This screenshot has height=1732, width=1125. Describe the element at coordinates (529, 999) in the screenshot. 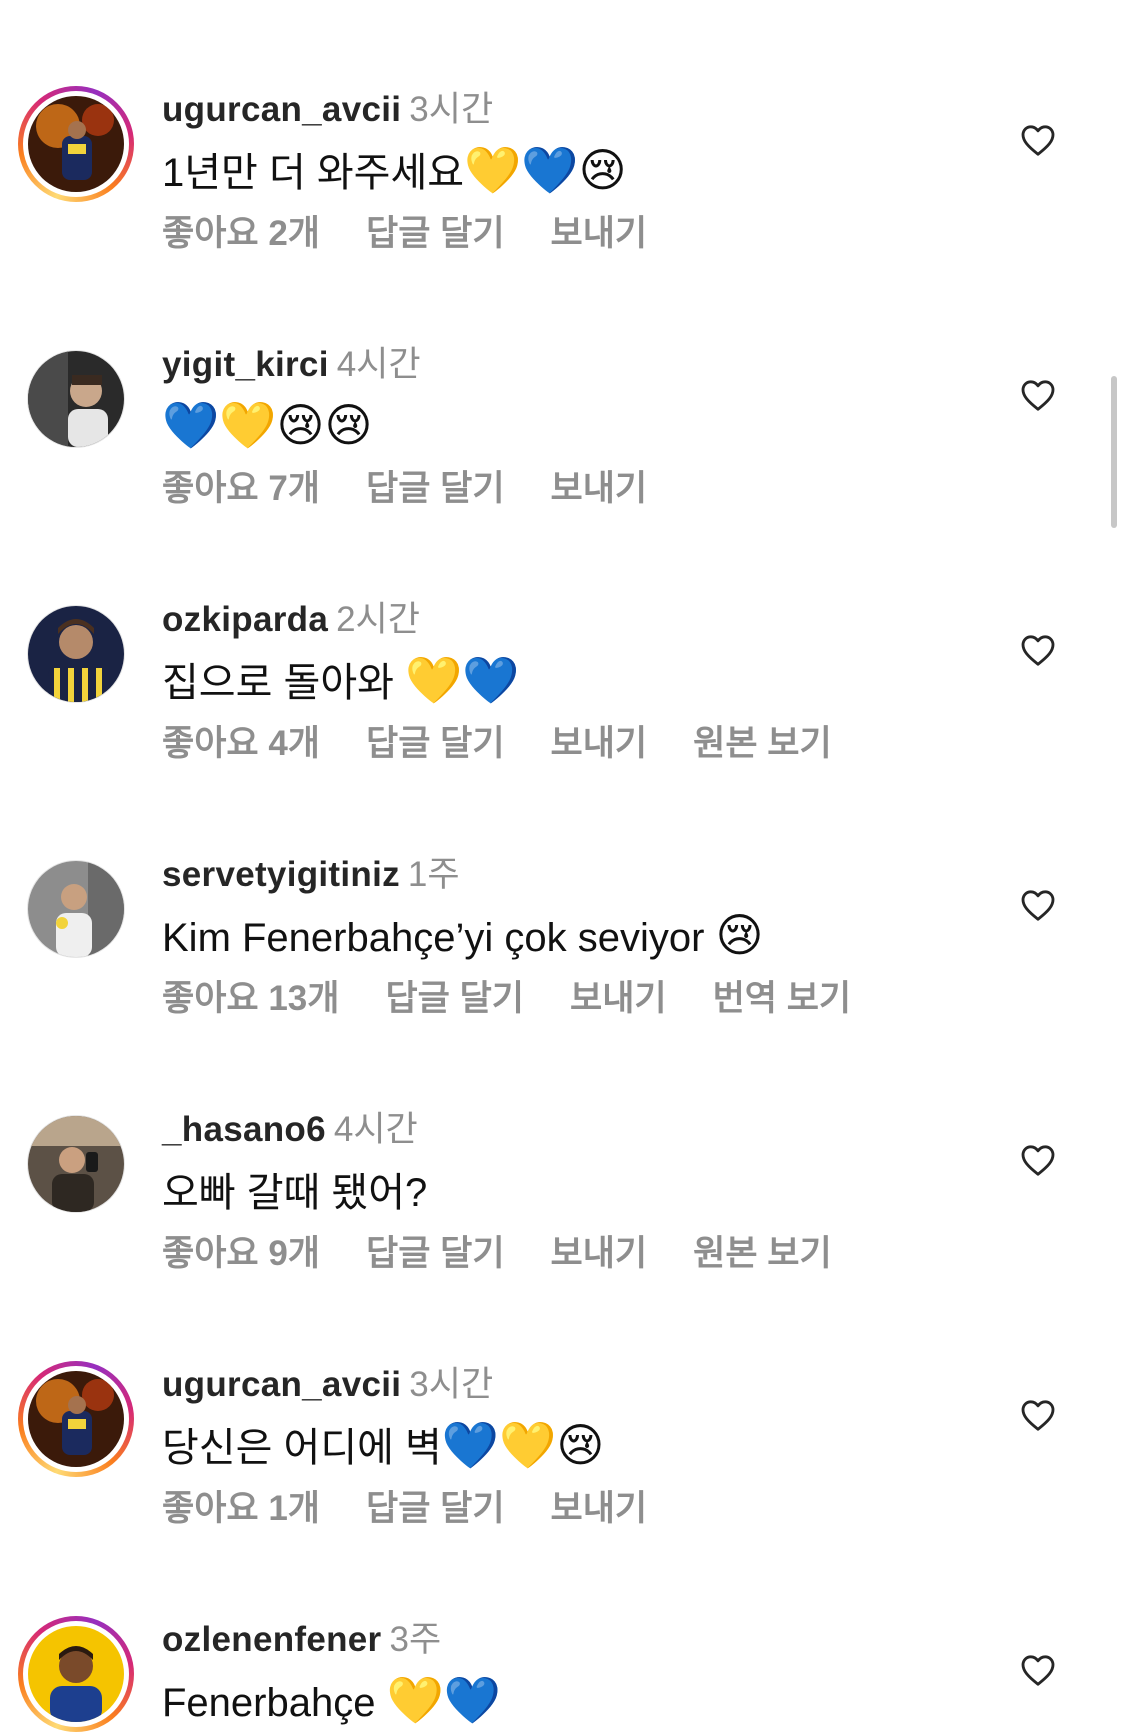

I see `comment-actions: 좋아요 13개 답글 달기 보내기 번역 보기` at that location.